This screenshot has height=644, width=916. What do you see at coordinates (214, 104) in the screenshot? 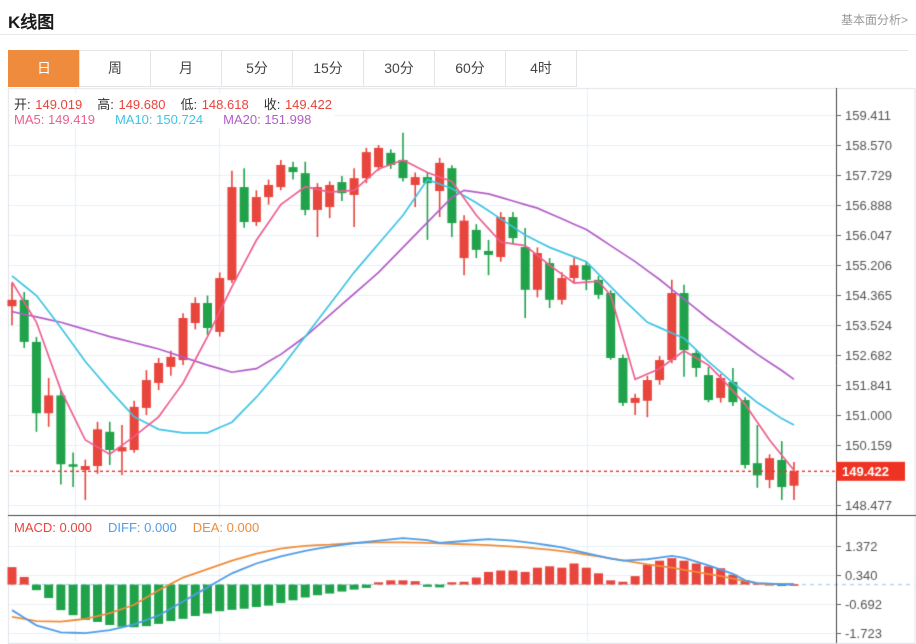
I see `legend-item: 低: 148.618` at bounding box center [214, 104].